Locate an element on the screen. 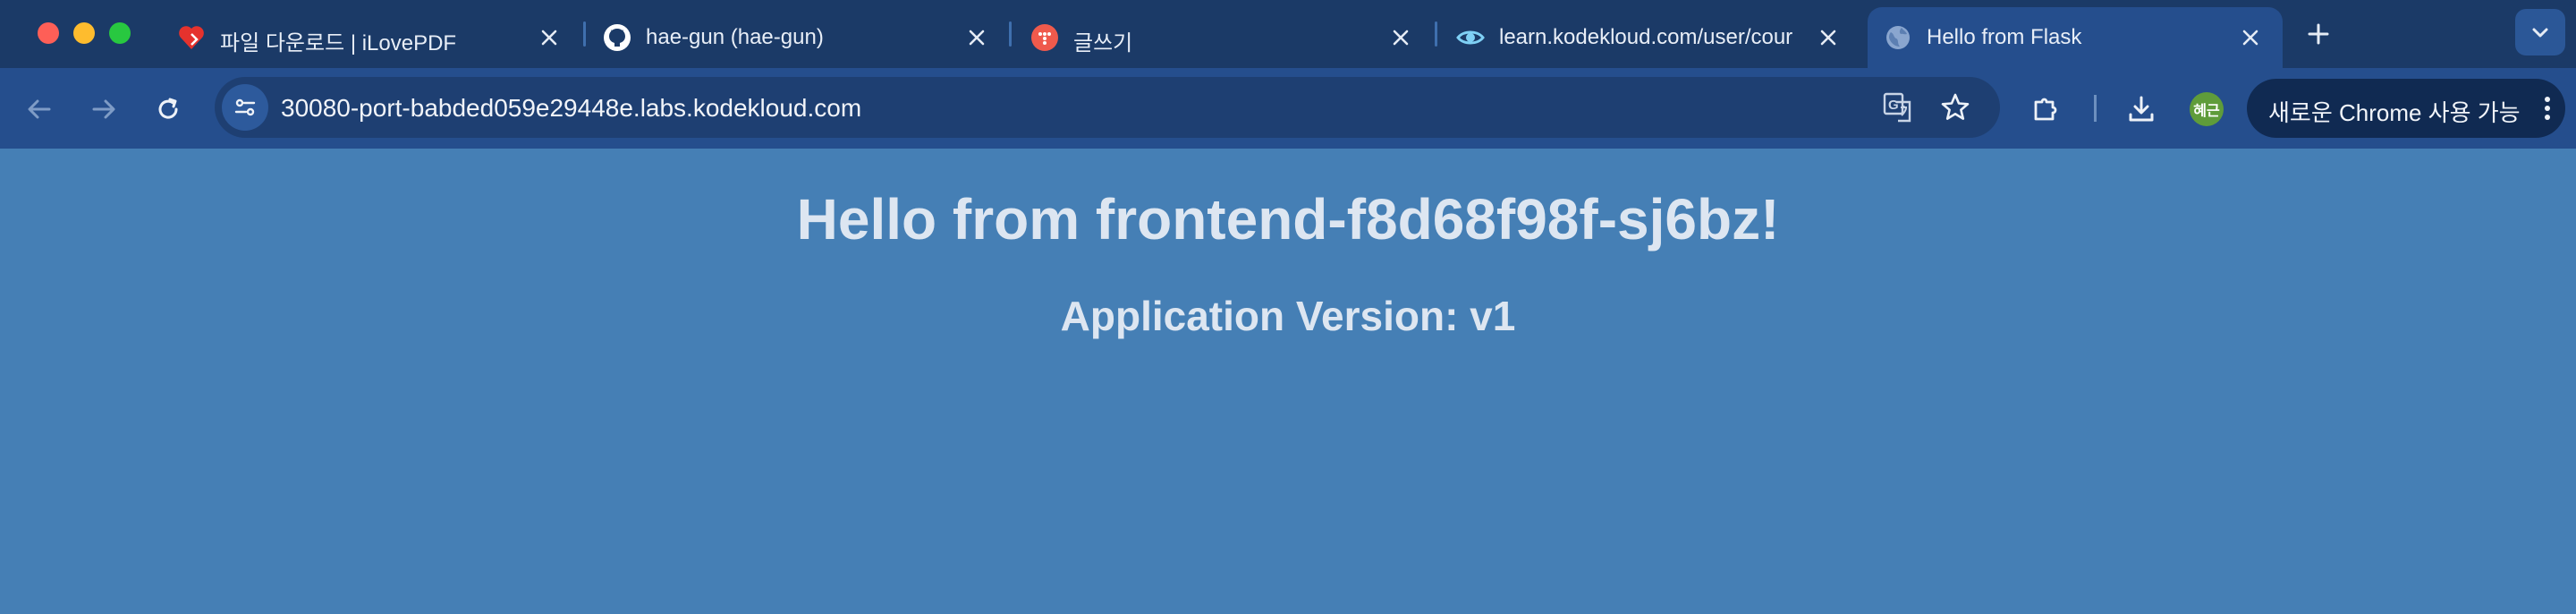  chevron-down-icon is located at coordinates (2540, 33).